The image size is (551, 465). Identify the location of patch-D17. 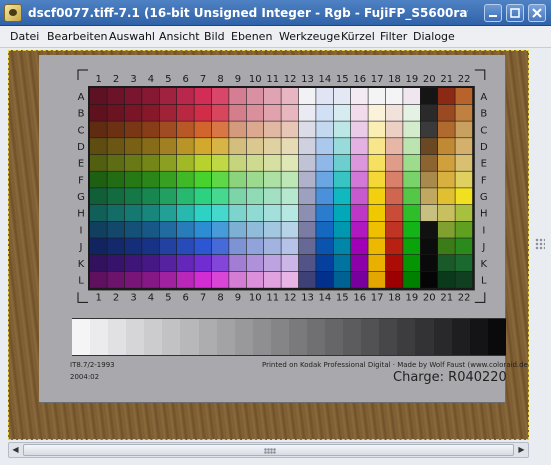
(377, 146).